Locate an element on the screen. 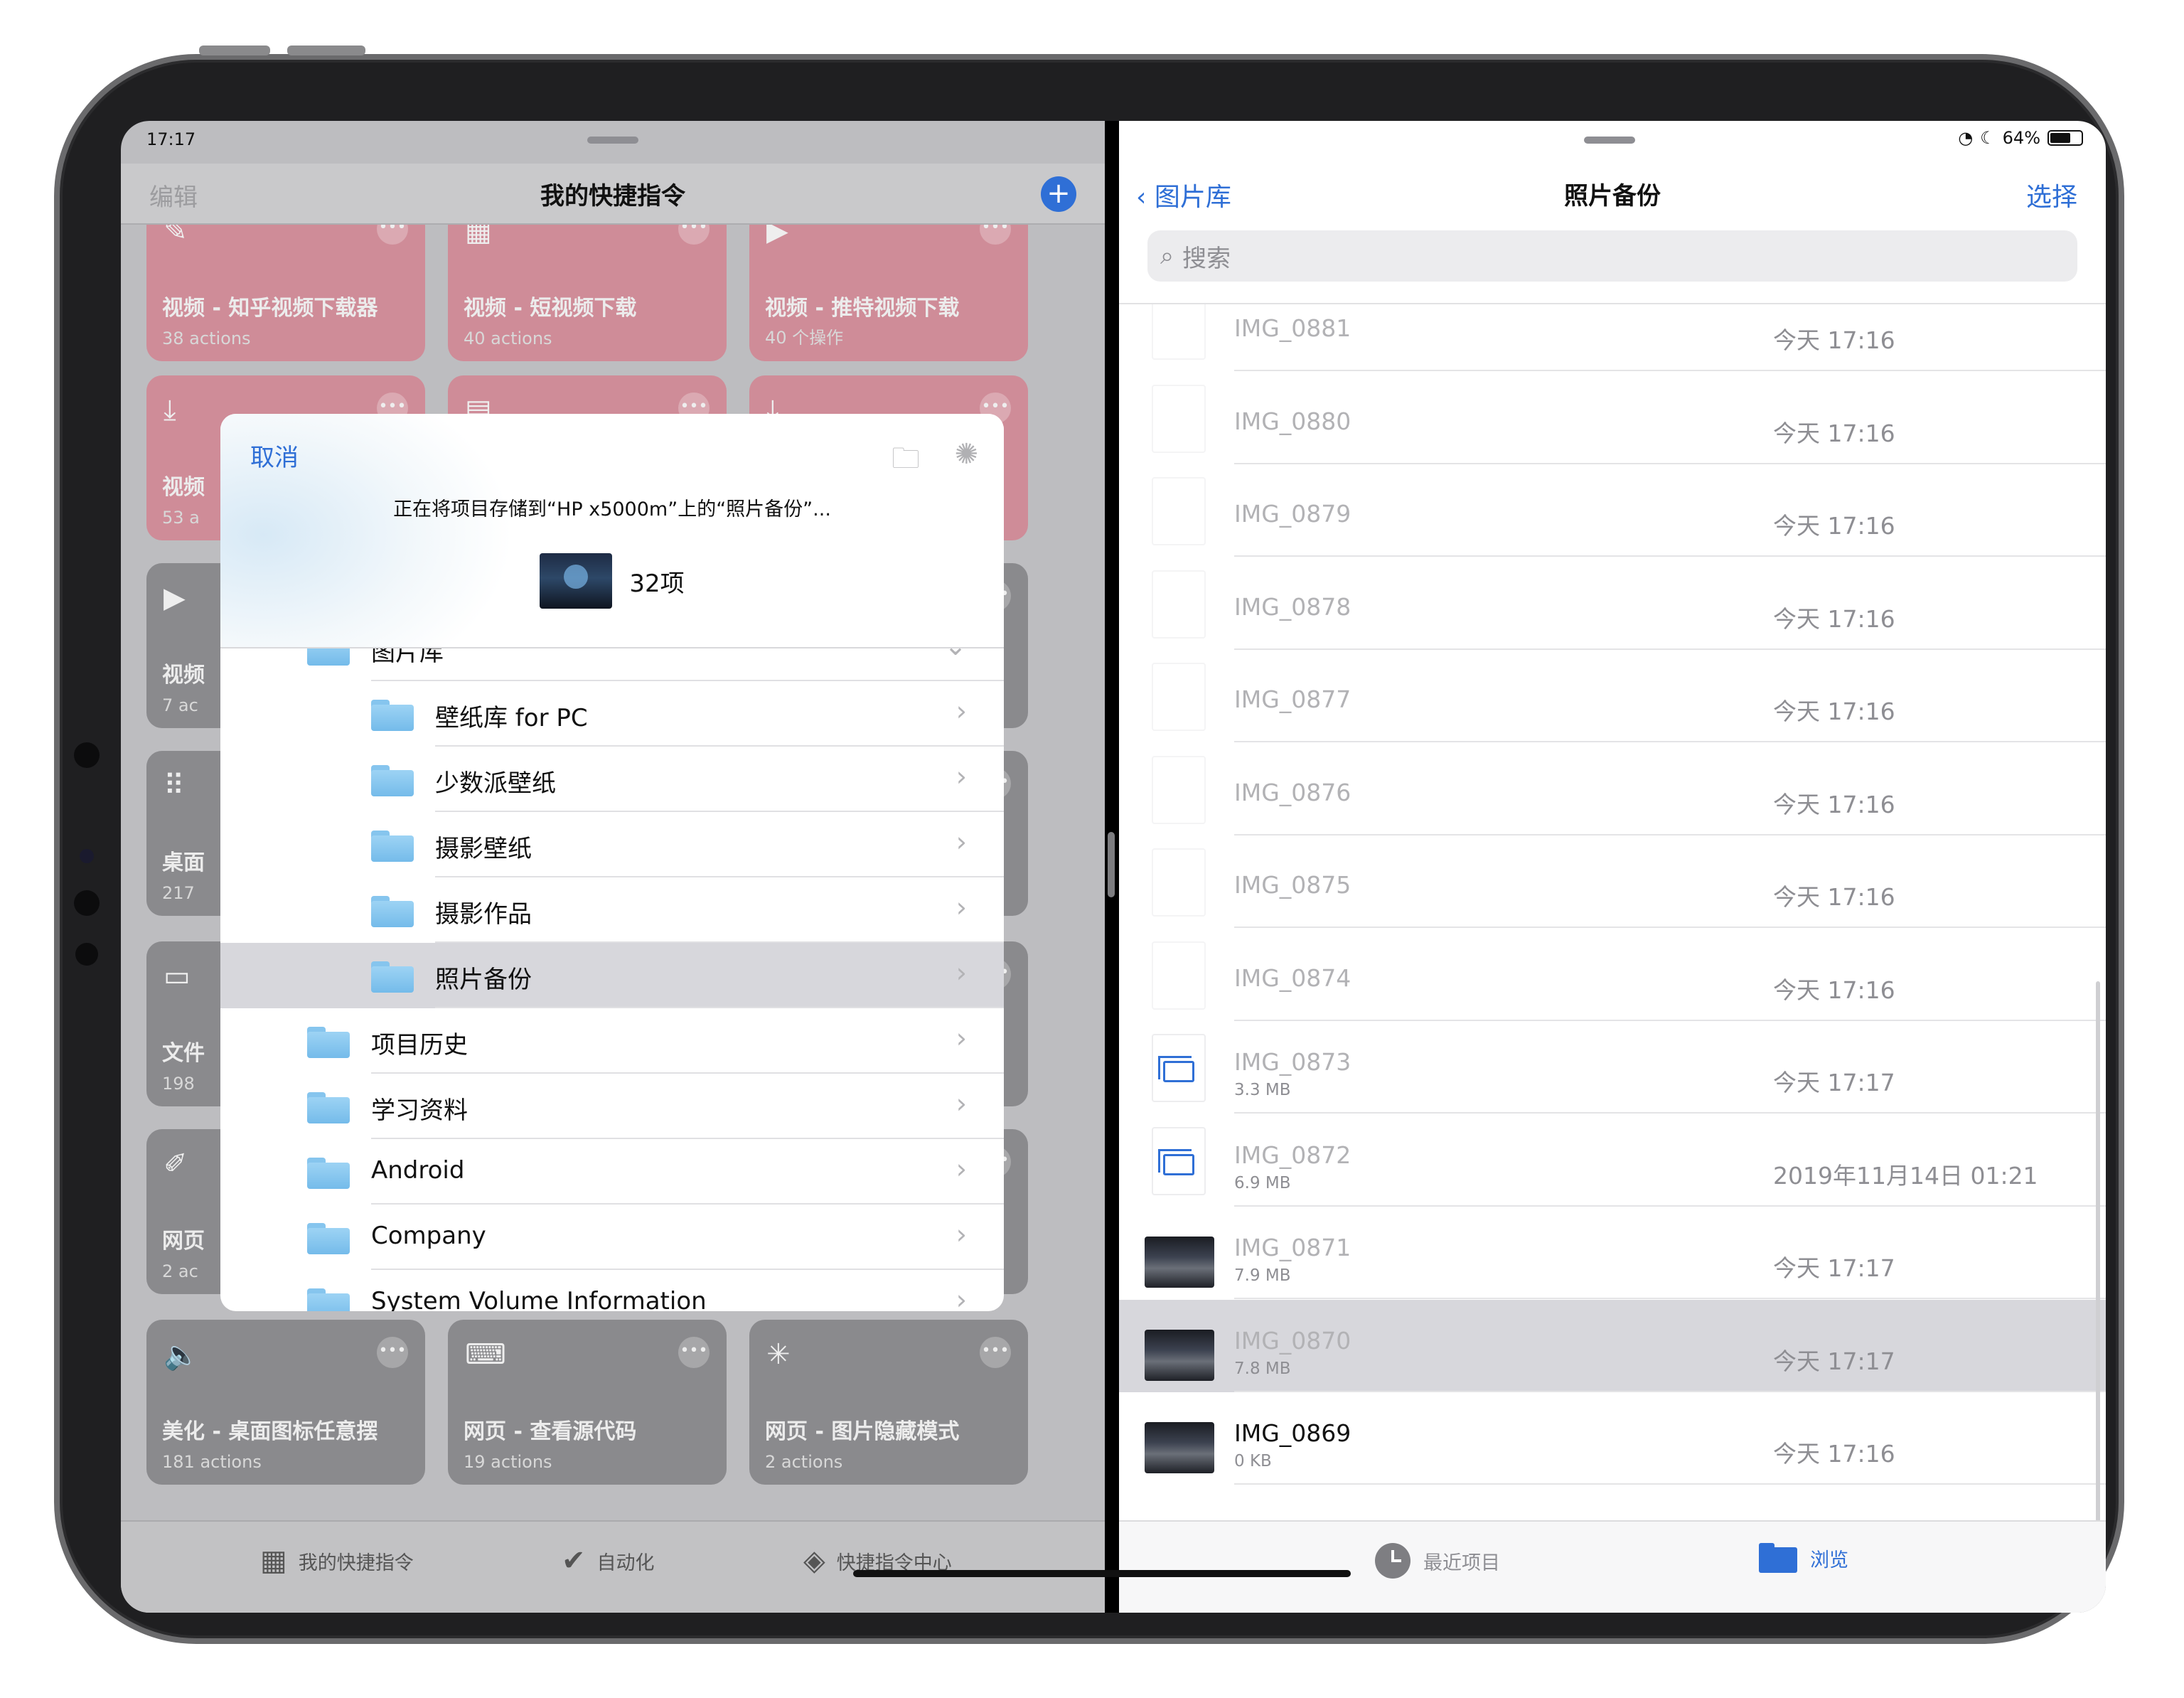  folder-label: 摄影壁纸 is located at coordinates (484, 849).